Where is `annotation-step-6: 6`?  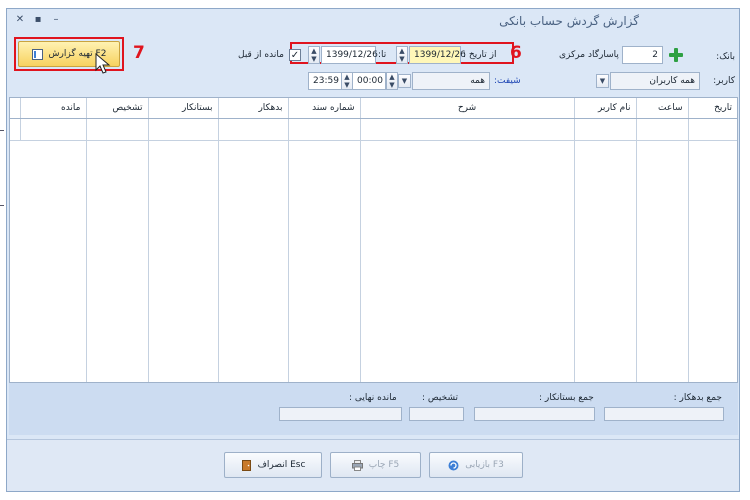
annotation-step-6: 6 is located at coordinates (516, 53).